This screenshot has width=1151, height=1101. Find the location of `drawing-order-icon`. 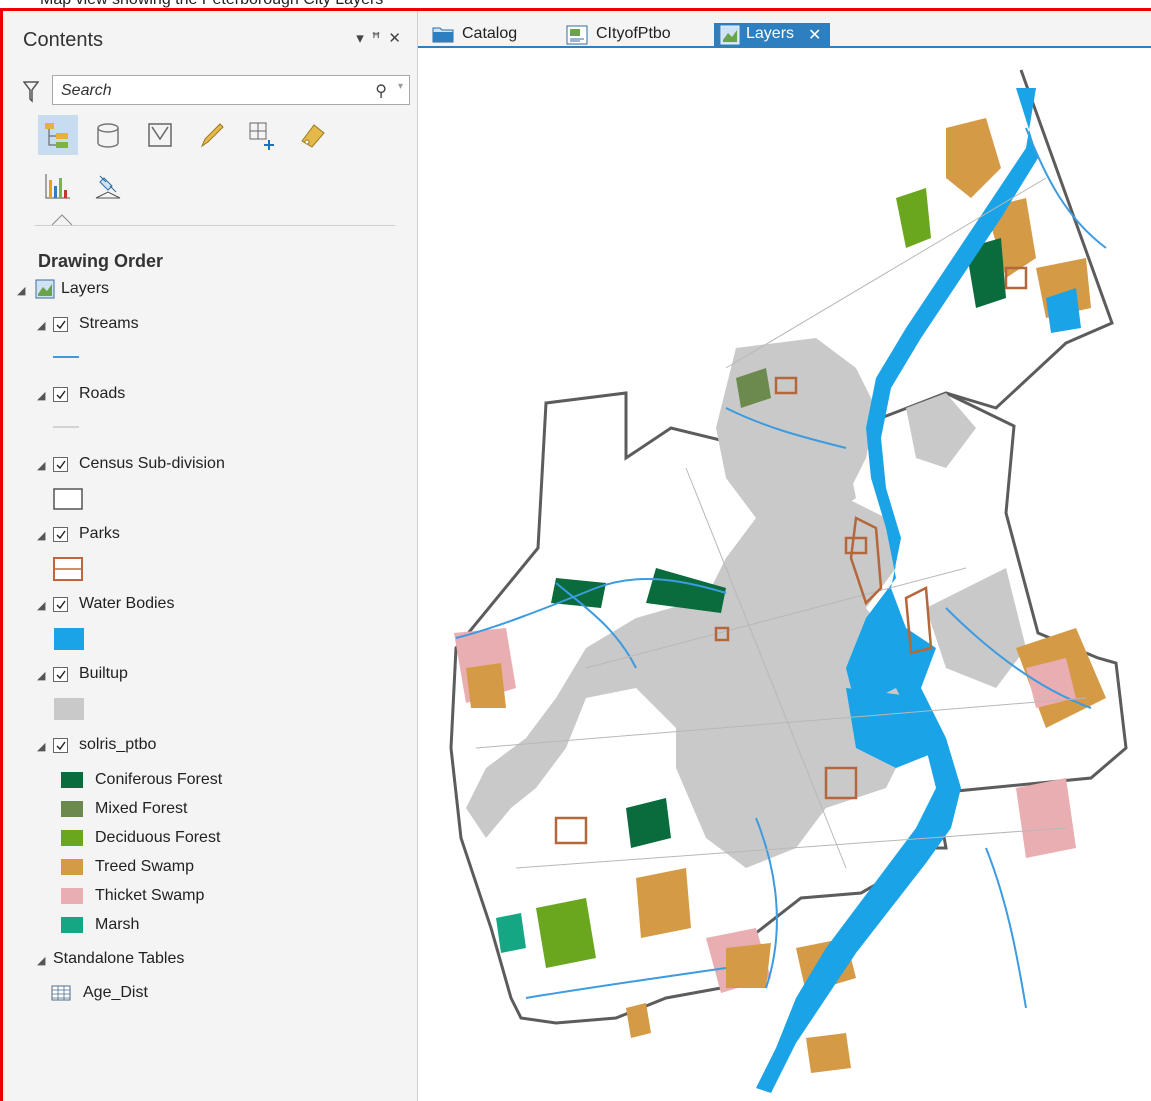

drawing-order-icon is located at coordinates (56, 135).